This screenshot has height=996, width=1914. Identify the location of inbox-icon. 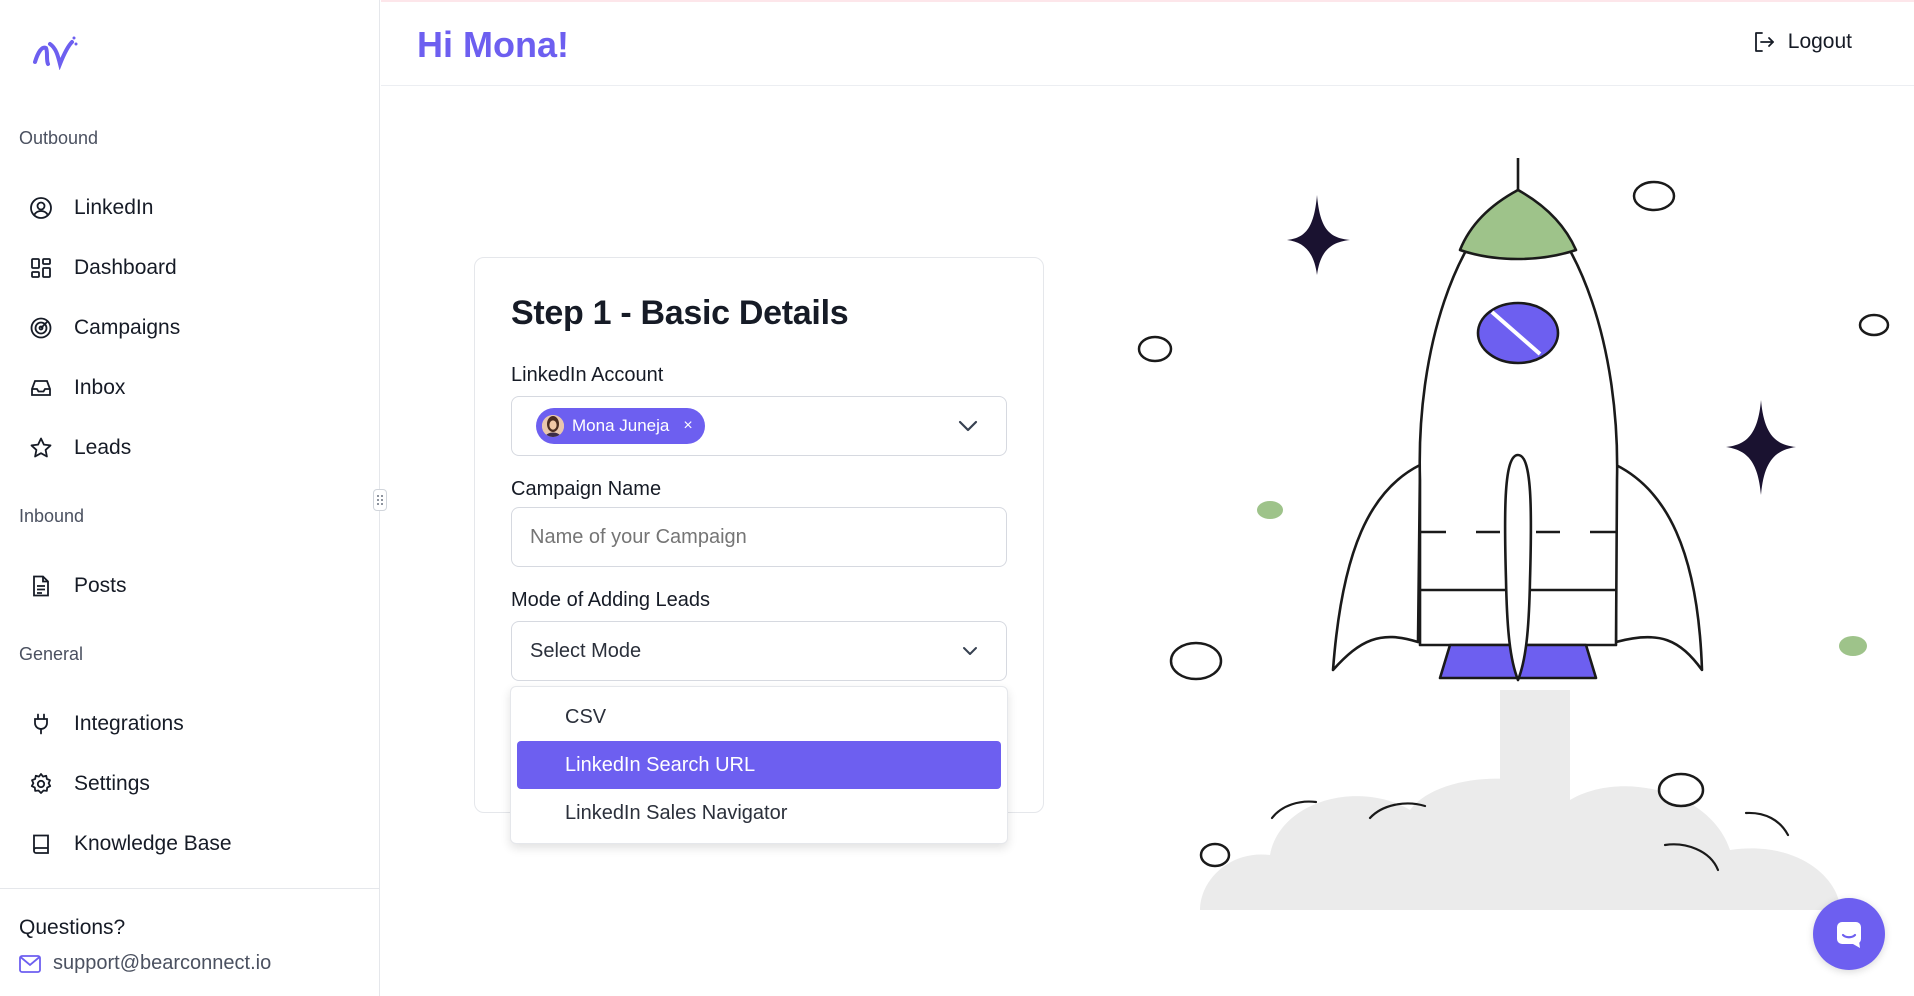
(41, 388).